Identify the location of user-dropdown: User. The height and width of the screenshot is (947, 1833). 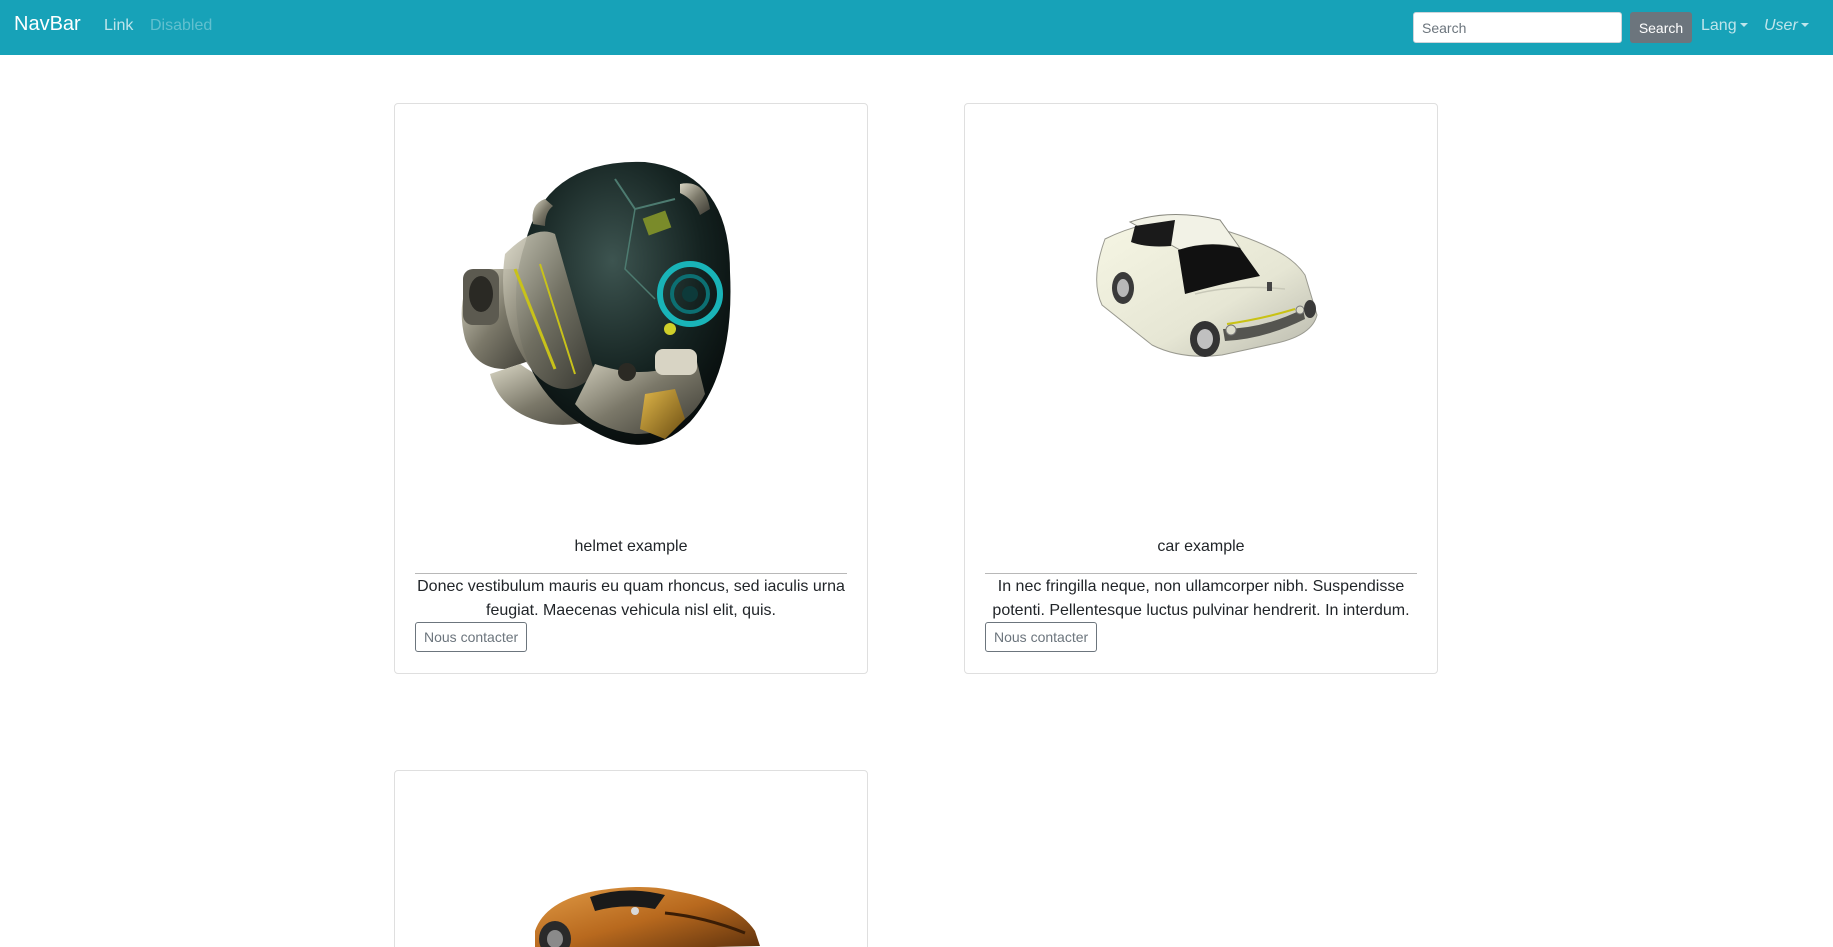
(1786, 26).